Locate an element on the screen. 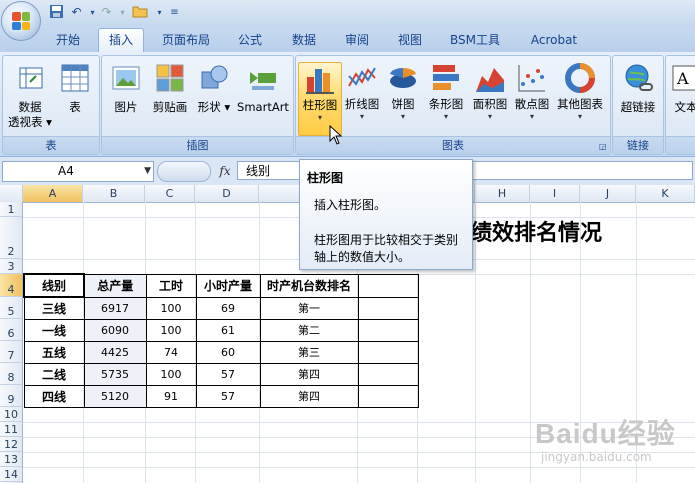 This screenshot has width=695, height=483. tab-home: 开始 is located at coordinates (68, 40).